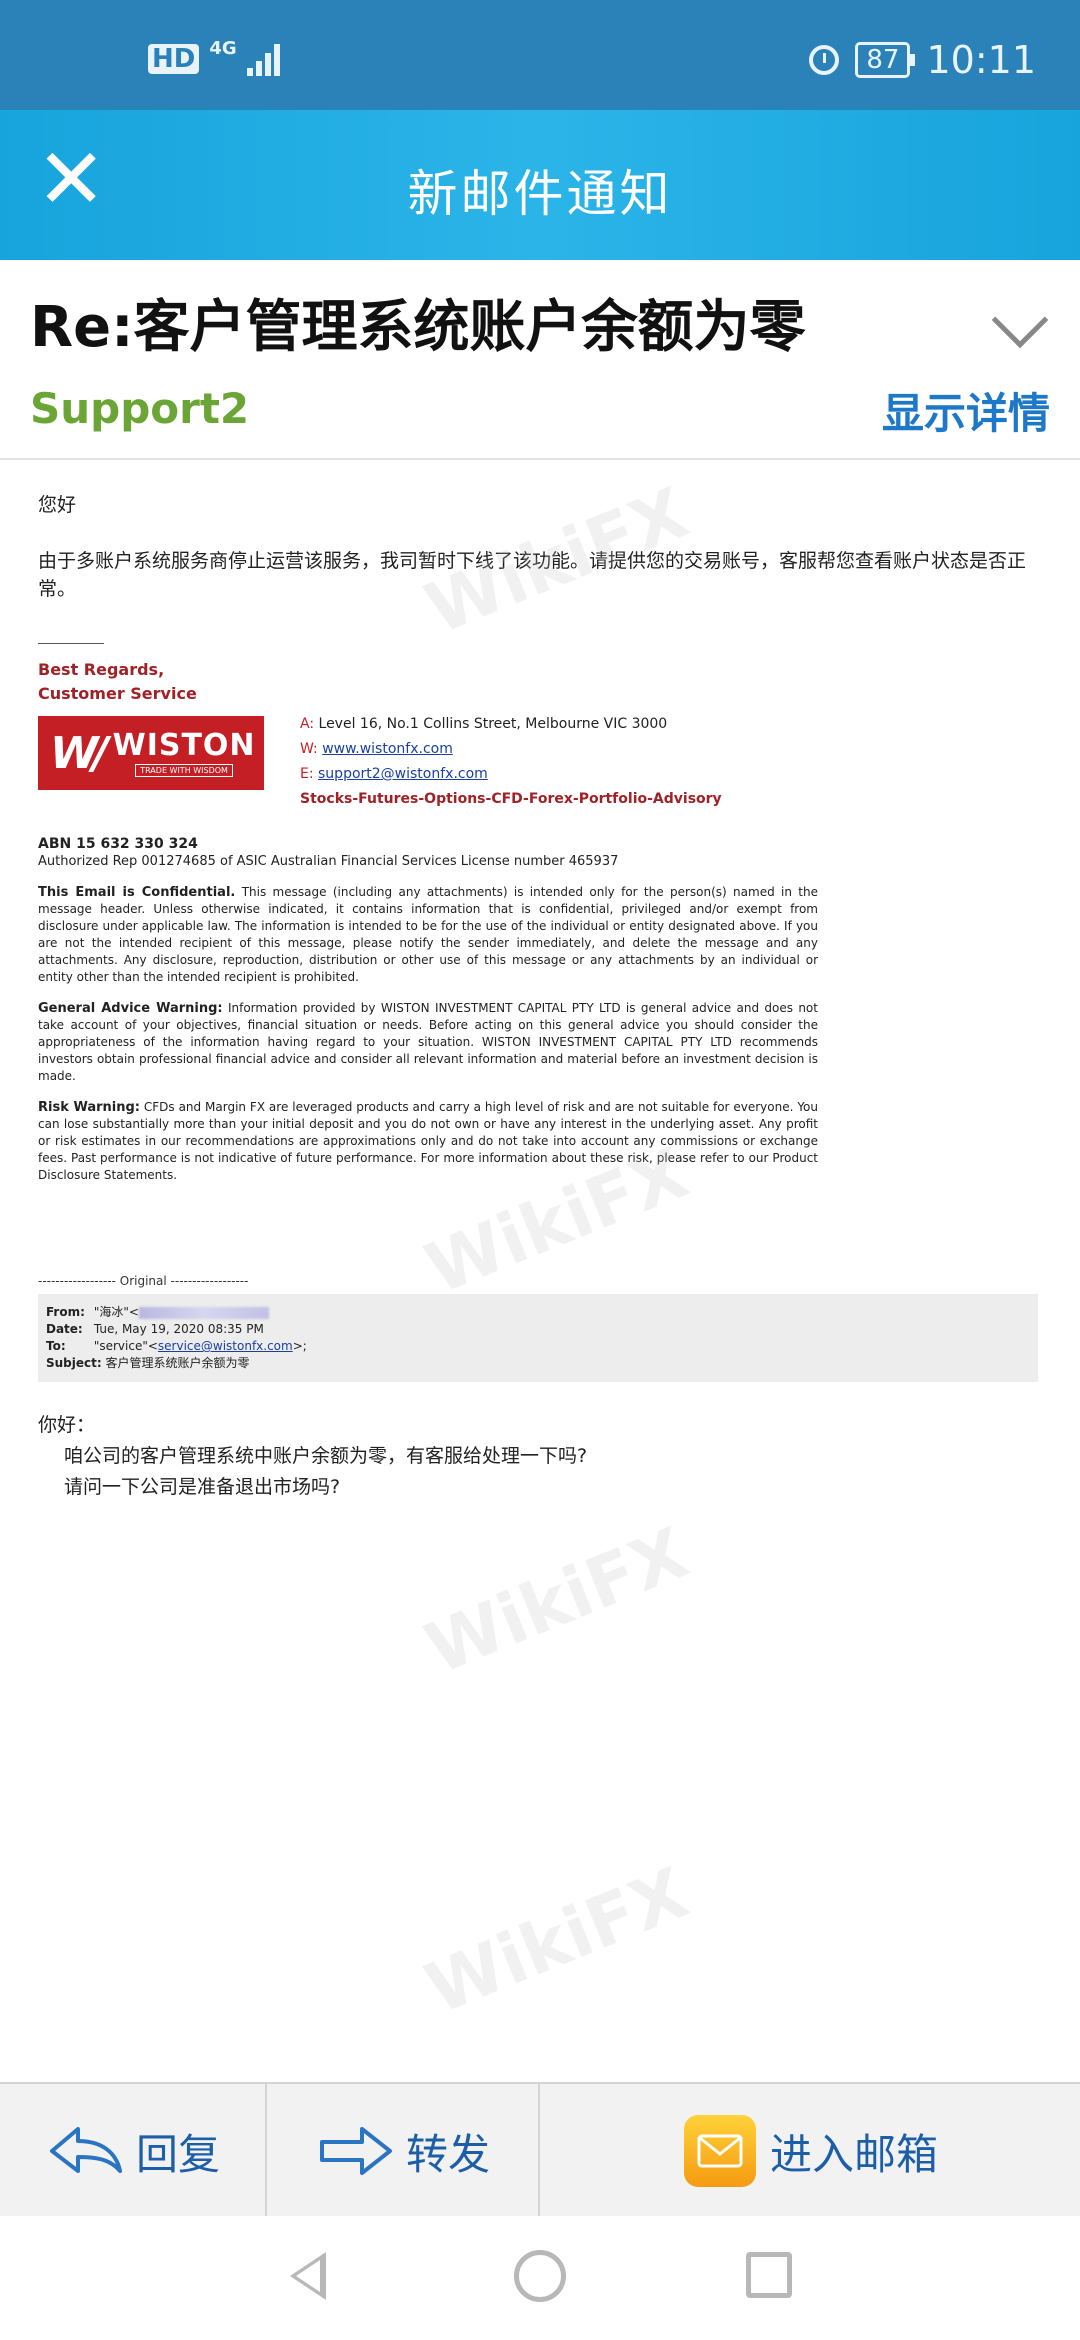  What do you see at coordinates (79, 753) in the screenshot?
I see `logo-w-icon: W/` at bounding box center [79, 753].